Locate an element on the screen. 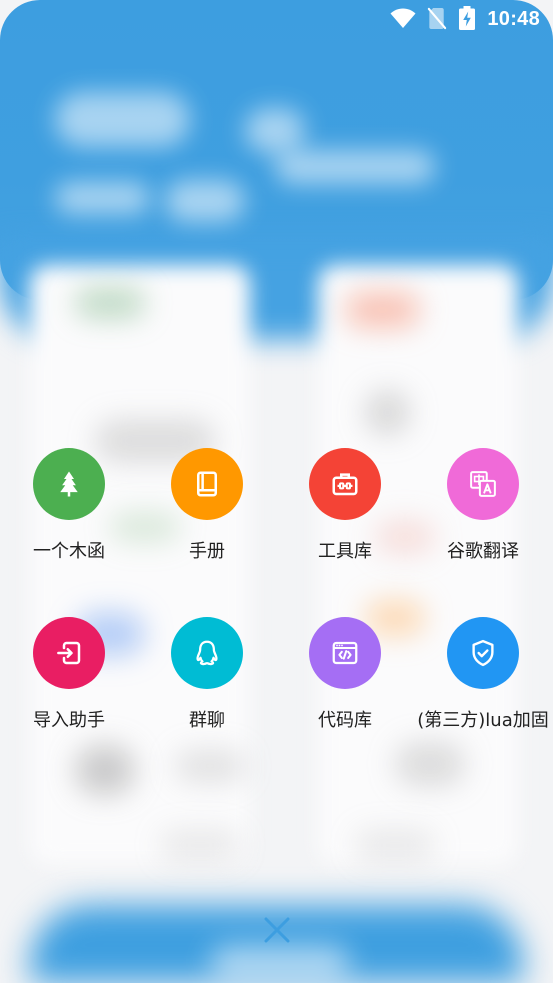  menu-item-label: 谷歌翻译 is located at coordinates (483, 551).